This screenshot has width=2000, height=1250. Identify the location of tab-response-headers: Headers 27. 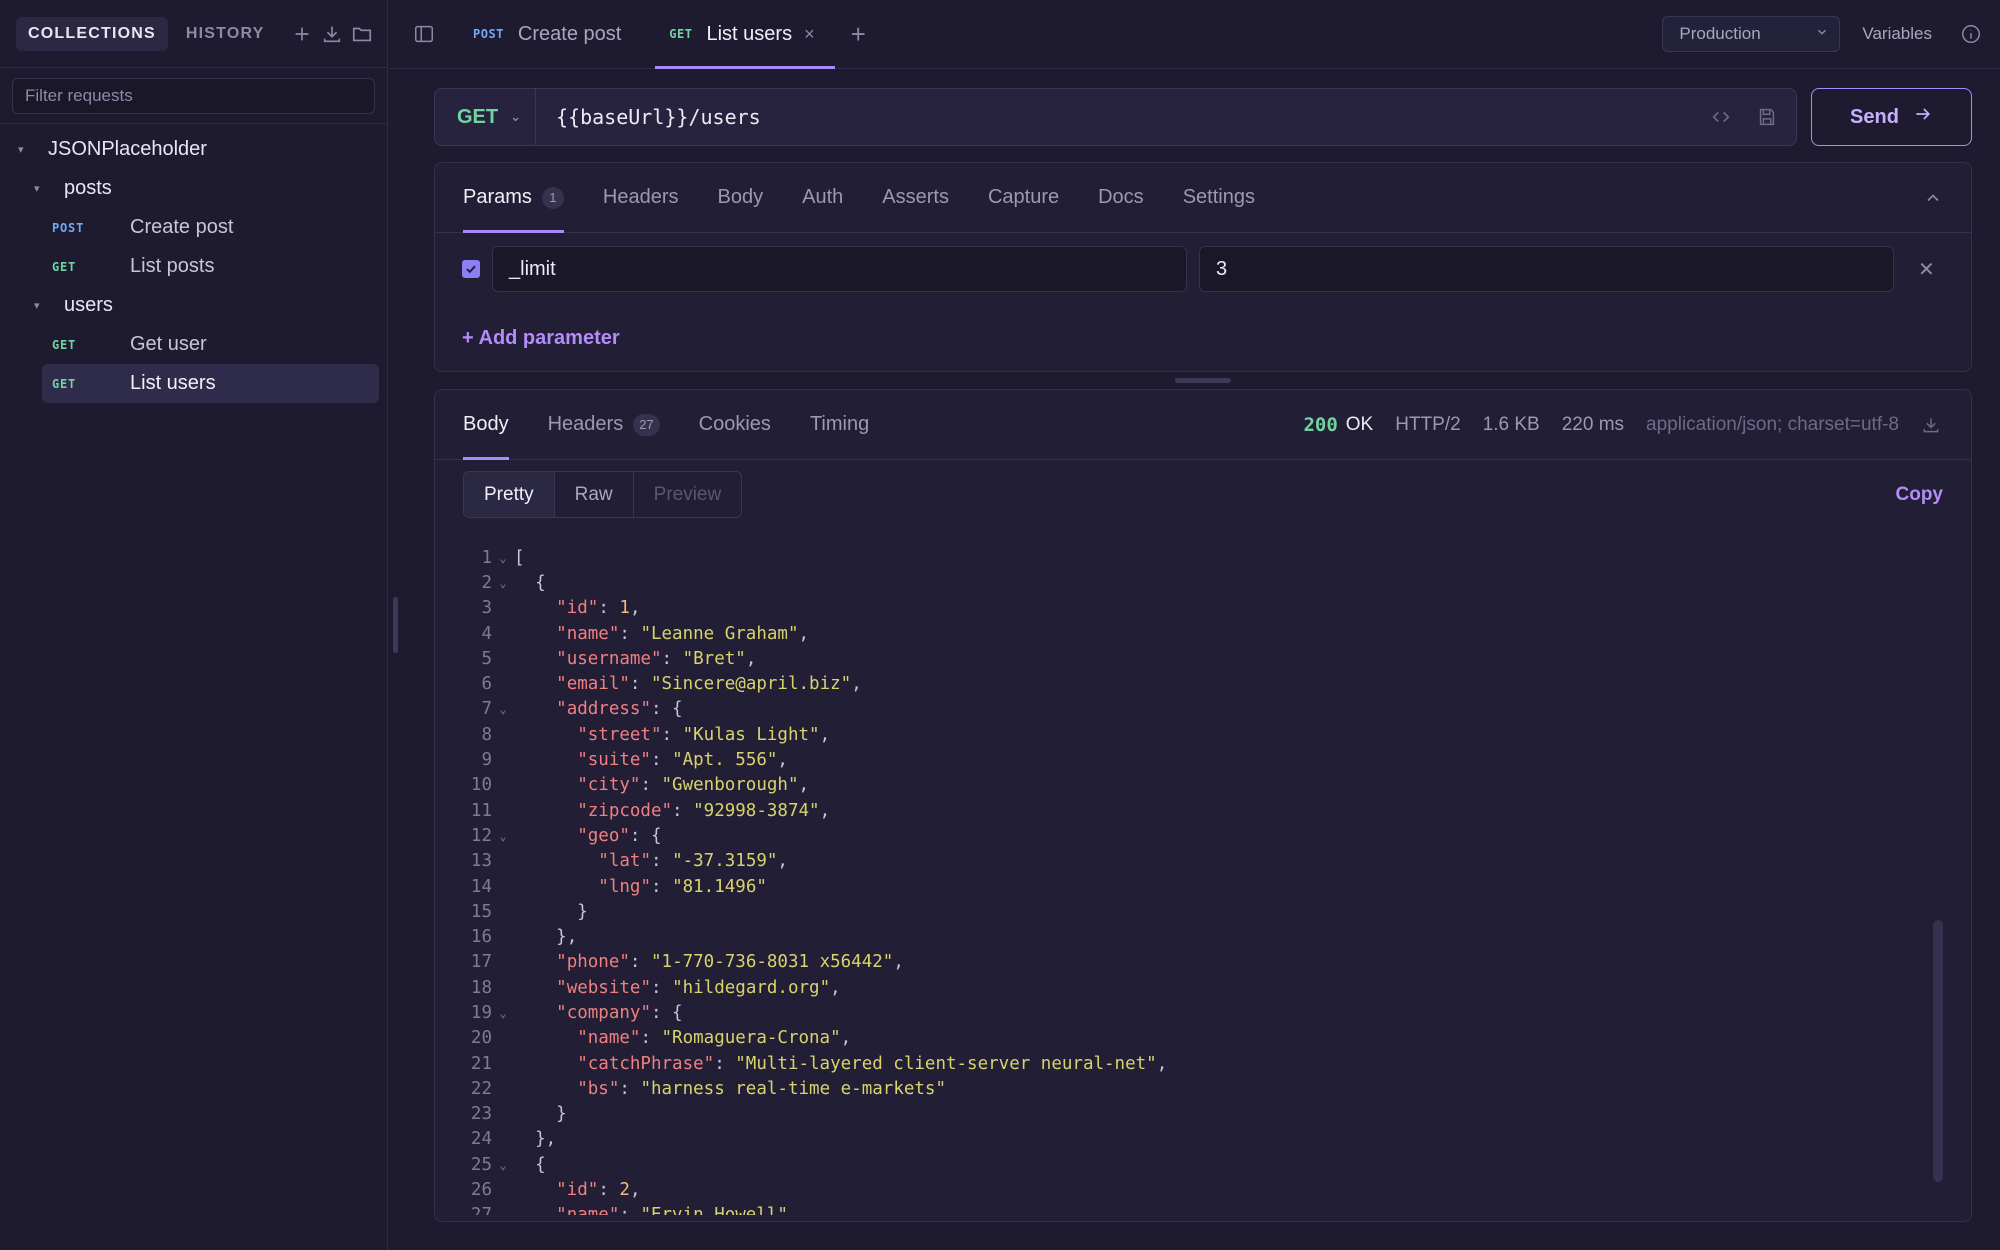
(604, 424).